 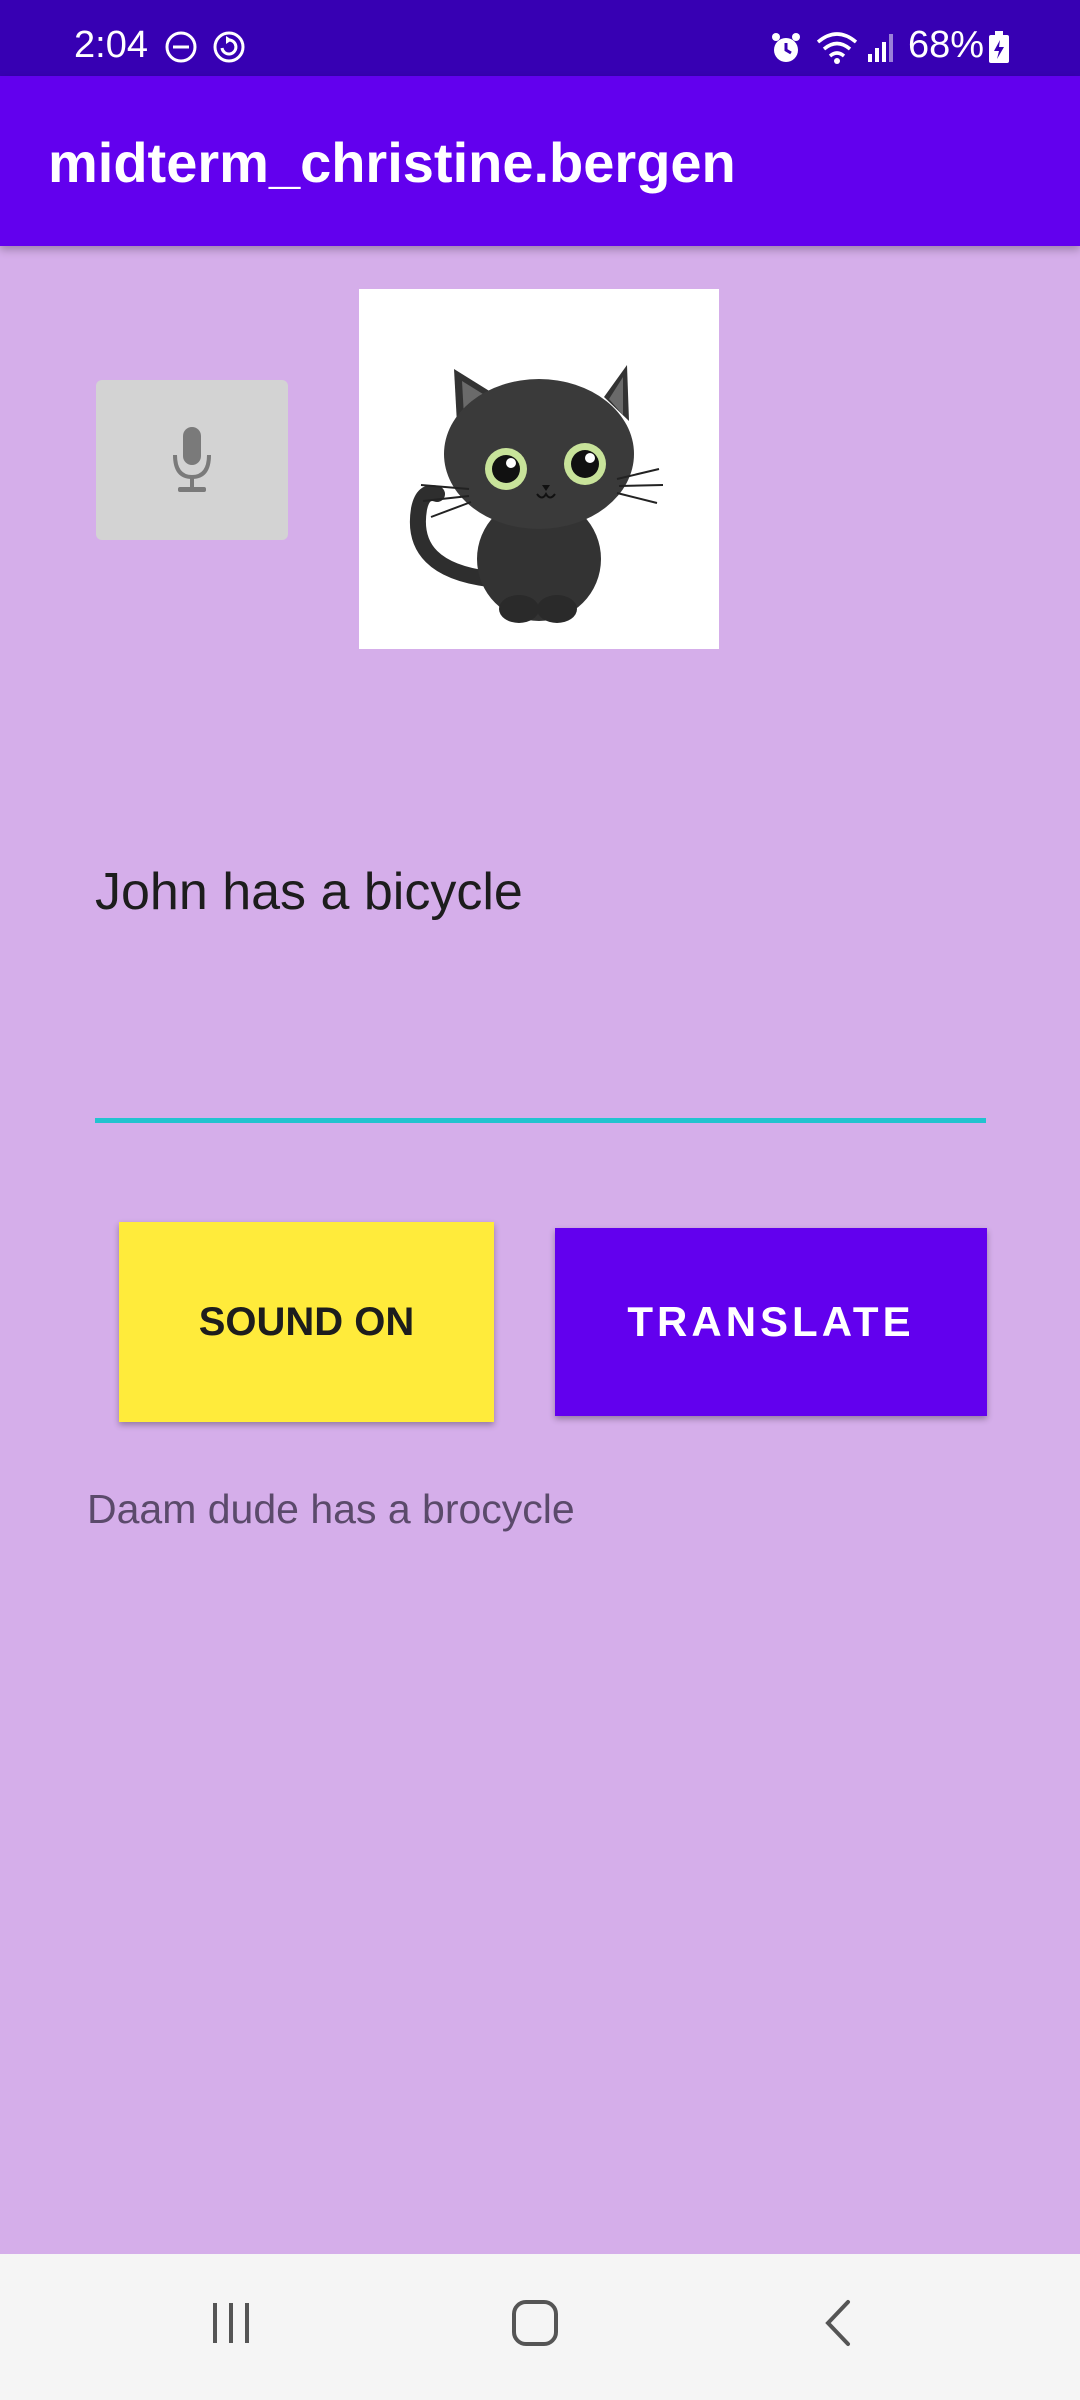 I want to click on status-time: 2:04, so click(x=111, y=45).